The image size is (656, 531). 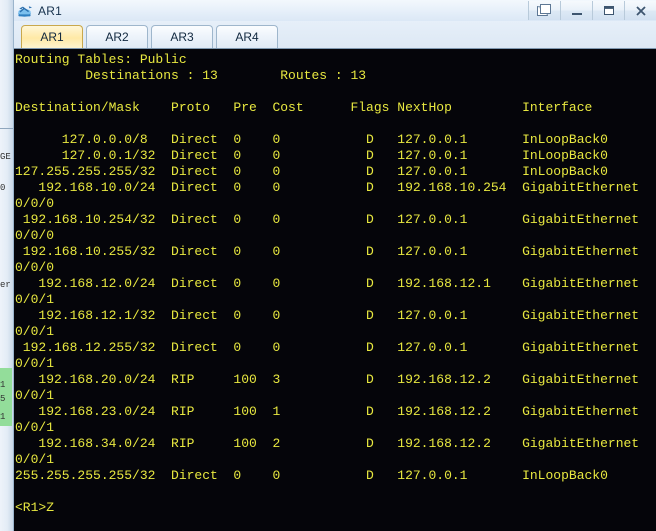 I want to click on close-window-button, so click(x=640, y=10).